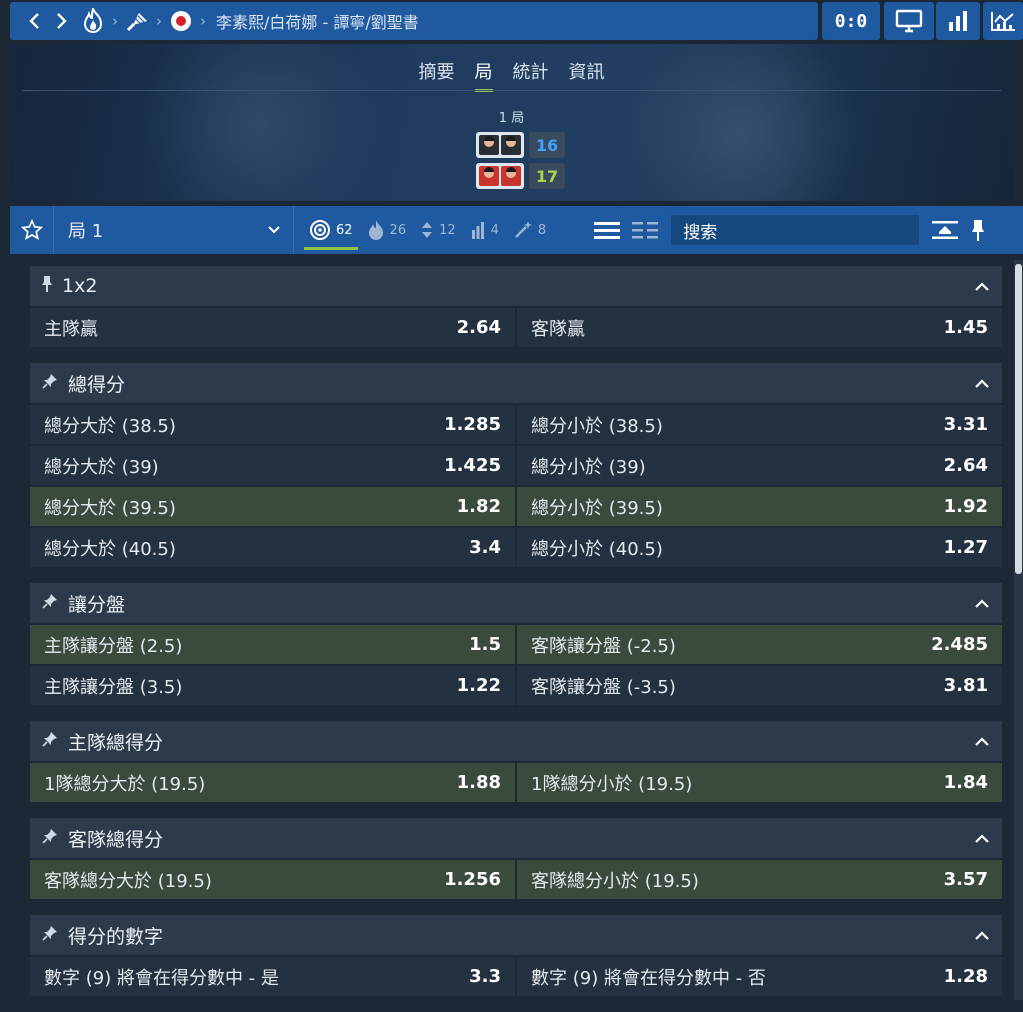 The height and width of the screenshot is (1012, 1023). What do you see at coordinates (272, 327) in the screenshot?
I see `odds-button: 主隊贏 2.64` at bounding box center [272, 327].